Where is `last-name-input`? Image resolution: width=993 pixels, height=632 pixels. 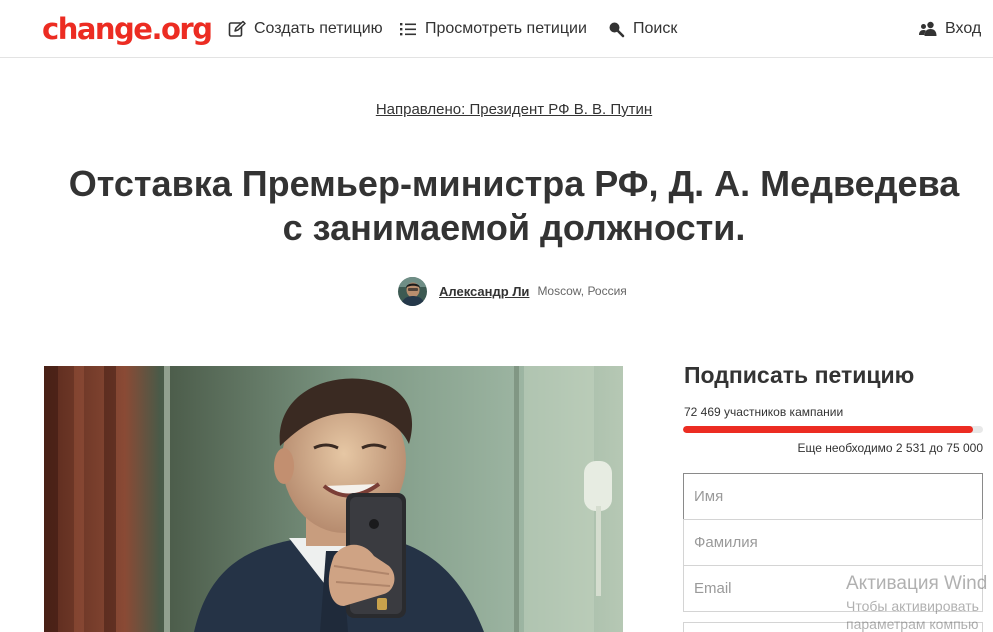
last-name-input is located at coordinates (833, 542).